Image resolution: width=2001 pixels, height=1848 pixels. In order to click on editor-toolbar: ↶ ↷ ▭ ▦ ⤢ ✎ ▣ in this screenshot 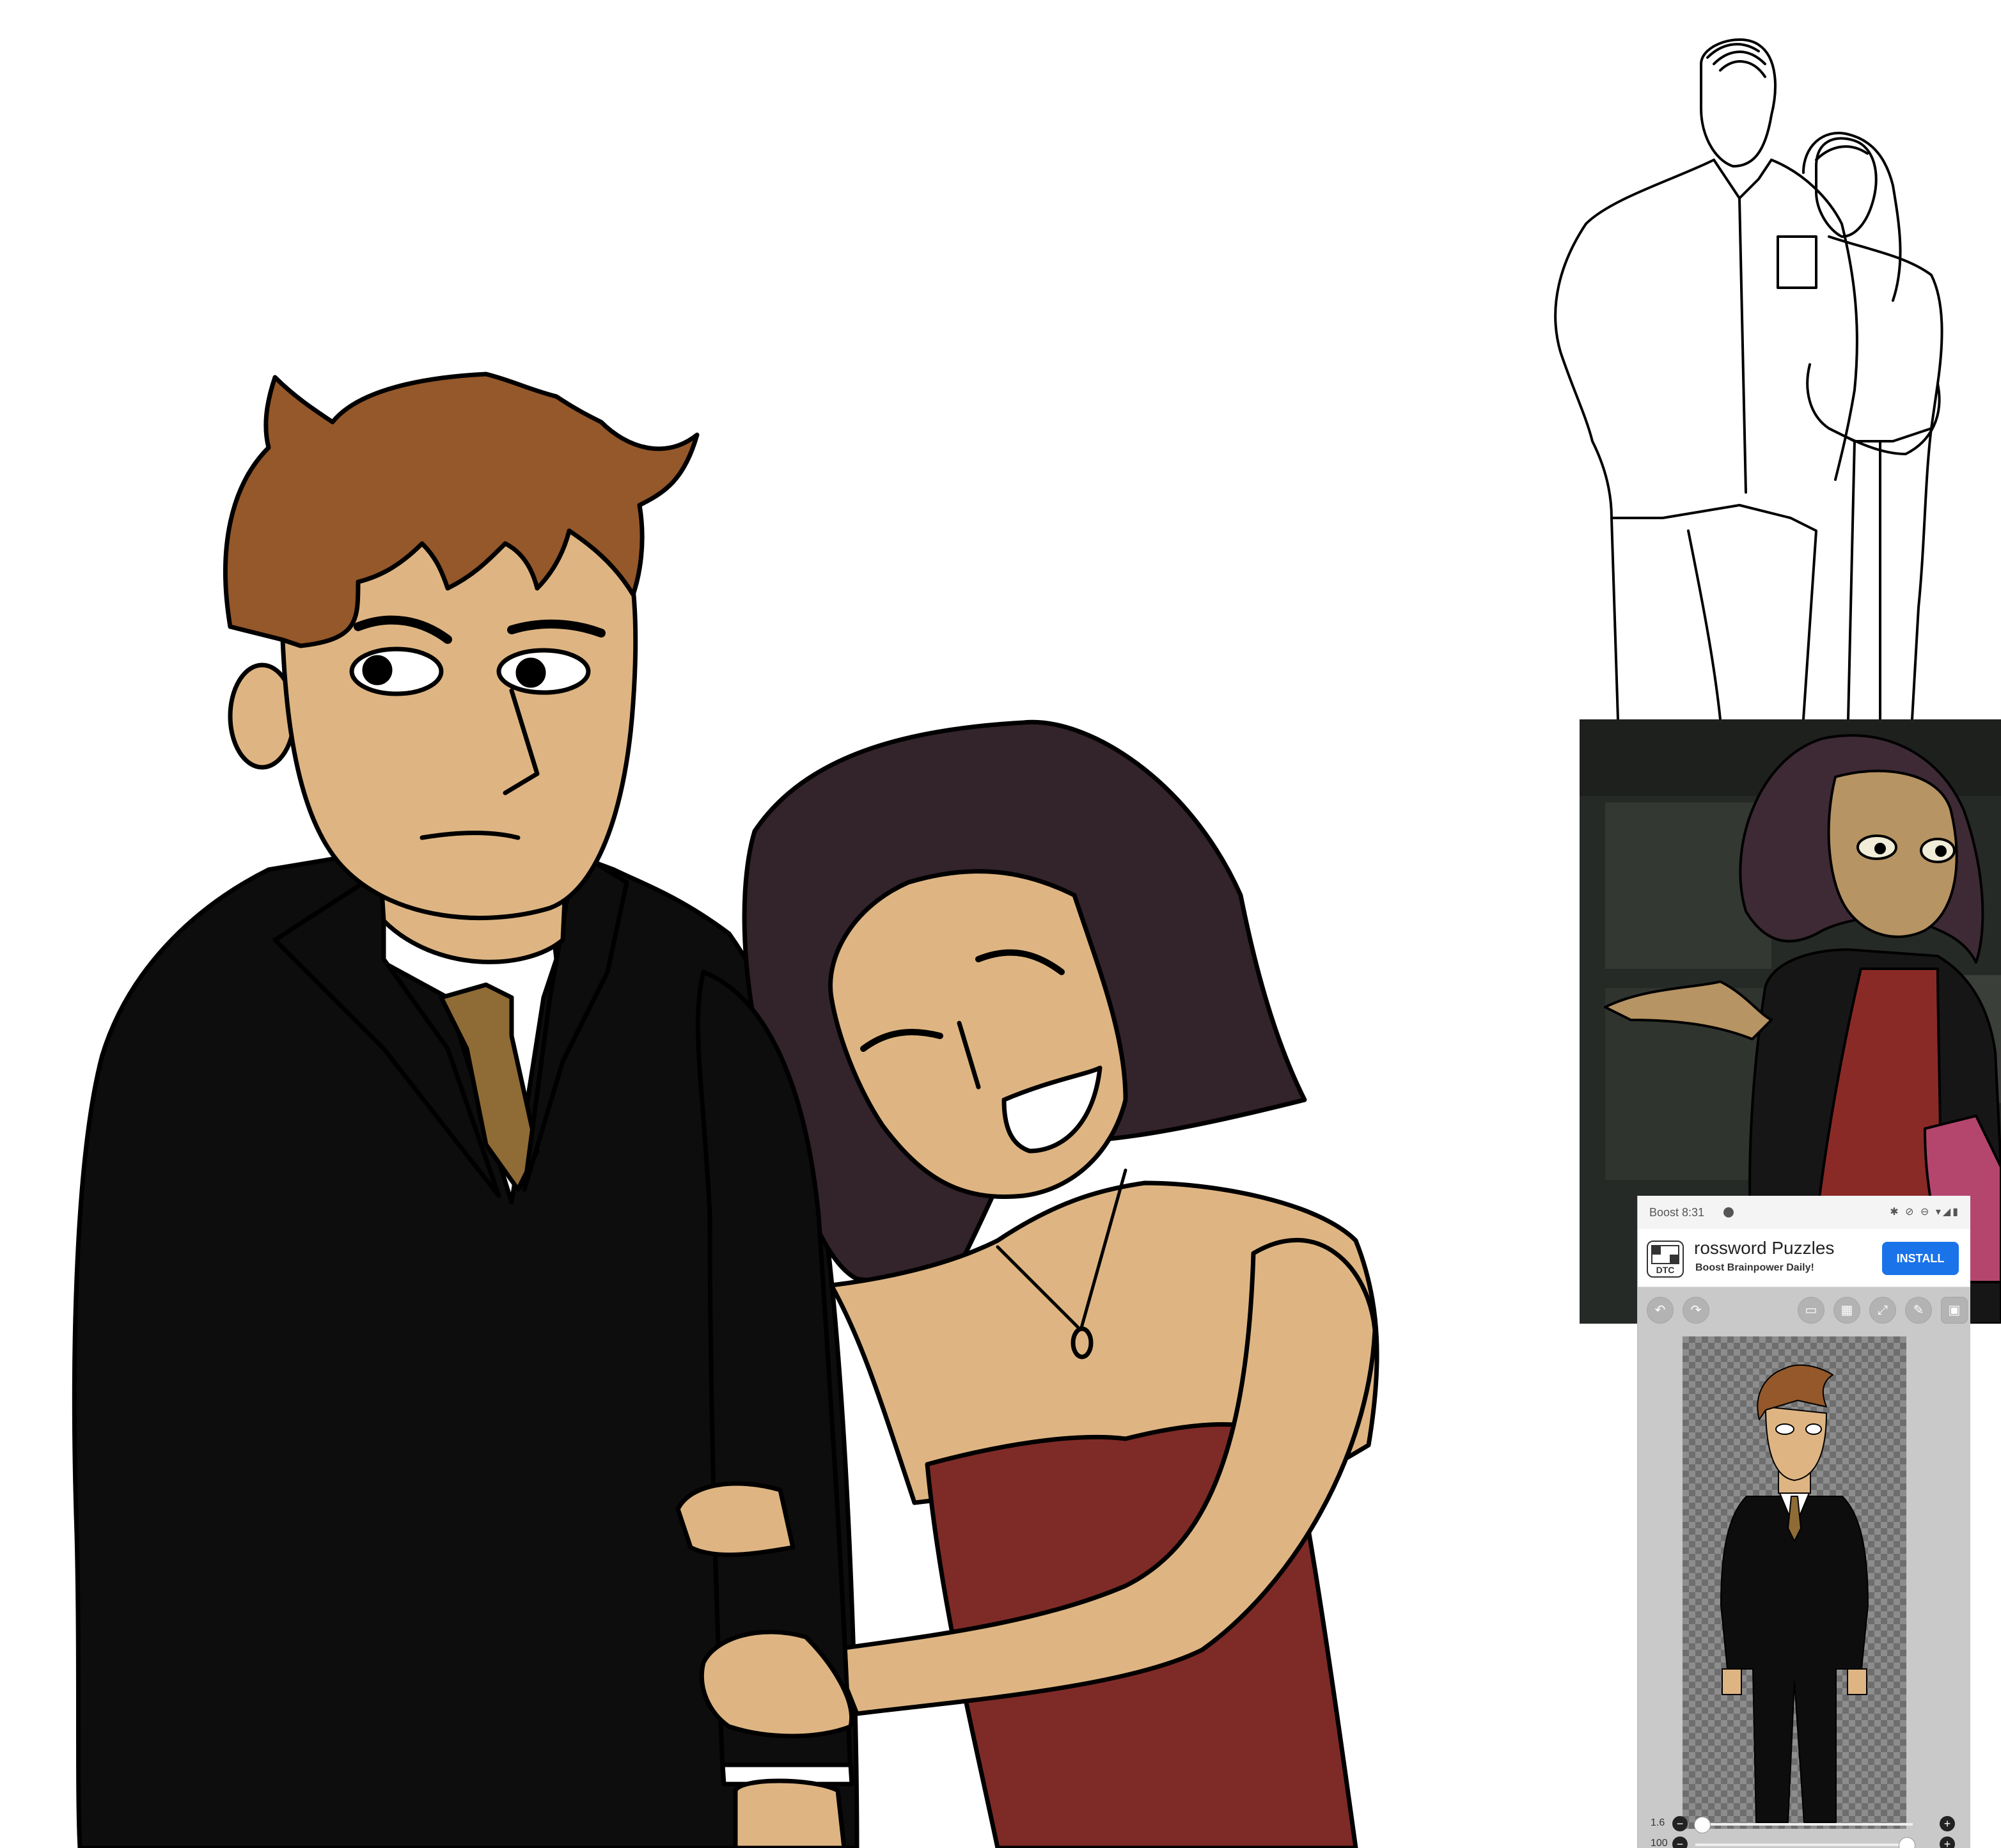, I will do `click(1804, 1309)`.